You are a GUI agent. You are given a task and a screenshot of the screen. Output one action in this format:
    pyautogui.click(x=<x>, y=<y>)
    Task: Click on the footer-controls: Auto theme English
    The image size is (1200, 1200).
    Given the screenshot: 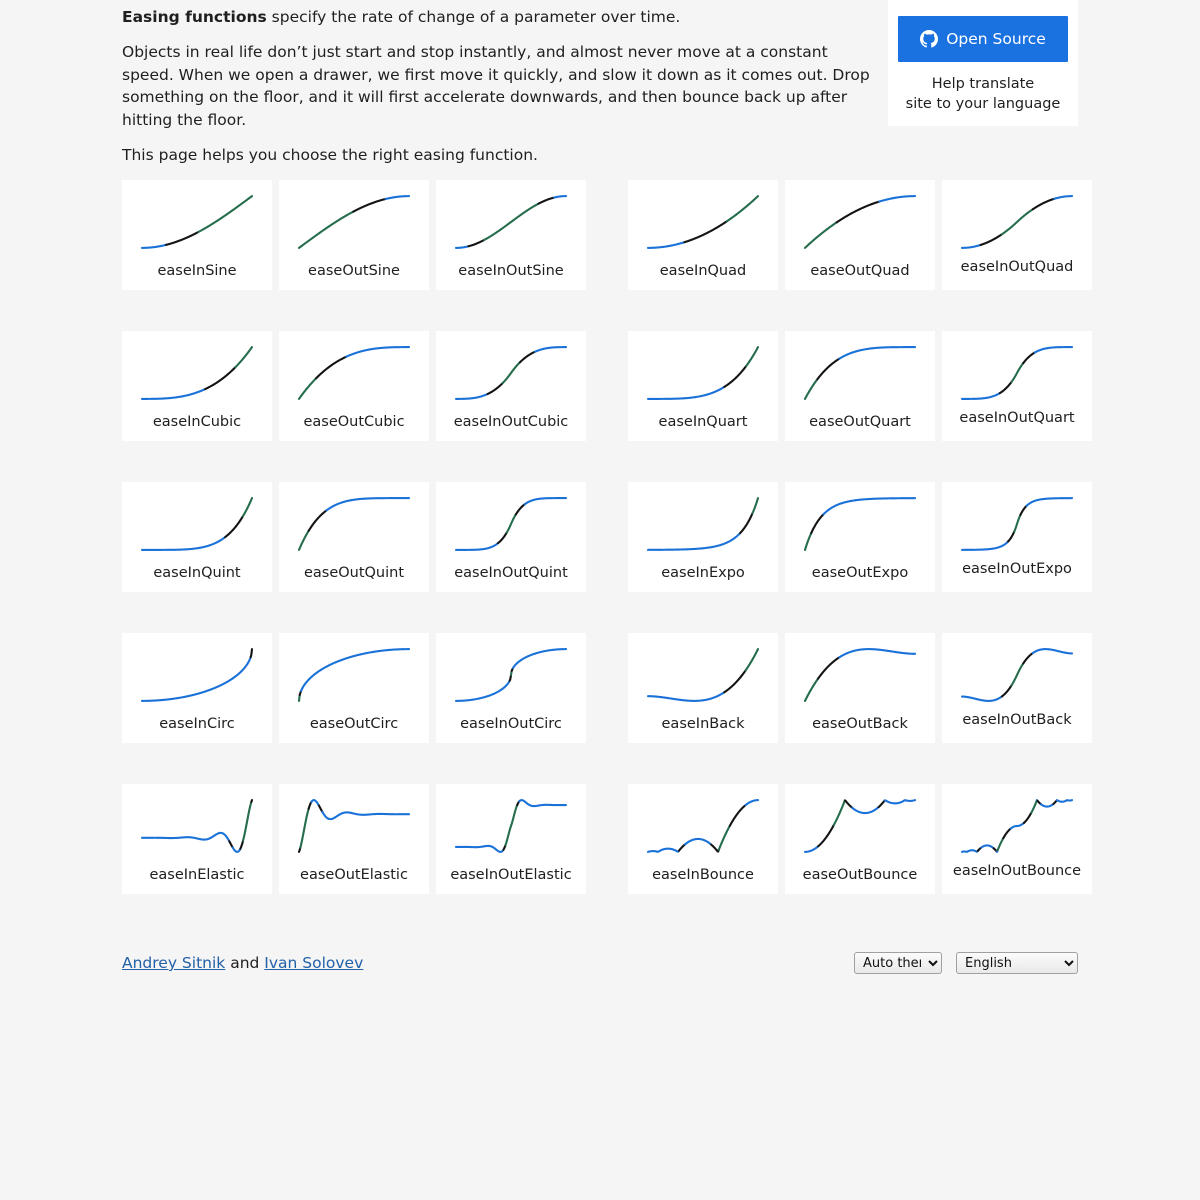 What is the action you would take?
    pyautogui.click(x=966, y=963)
    